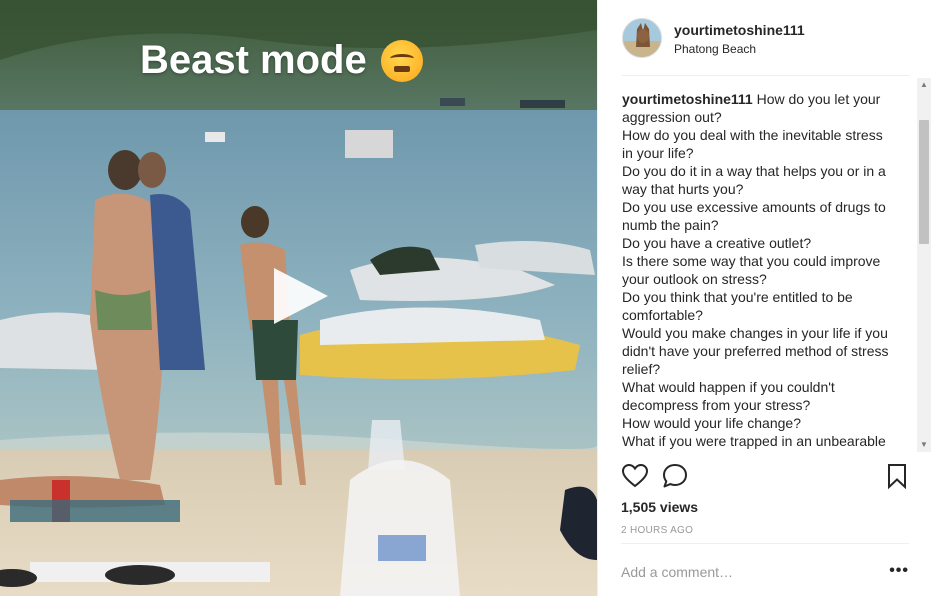  I want to click on scroll-down-arrow-icon: ▼, so click(924, 445).